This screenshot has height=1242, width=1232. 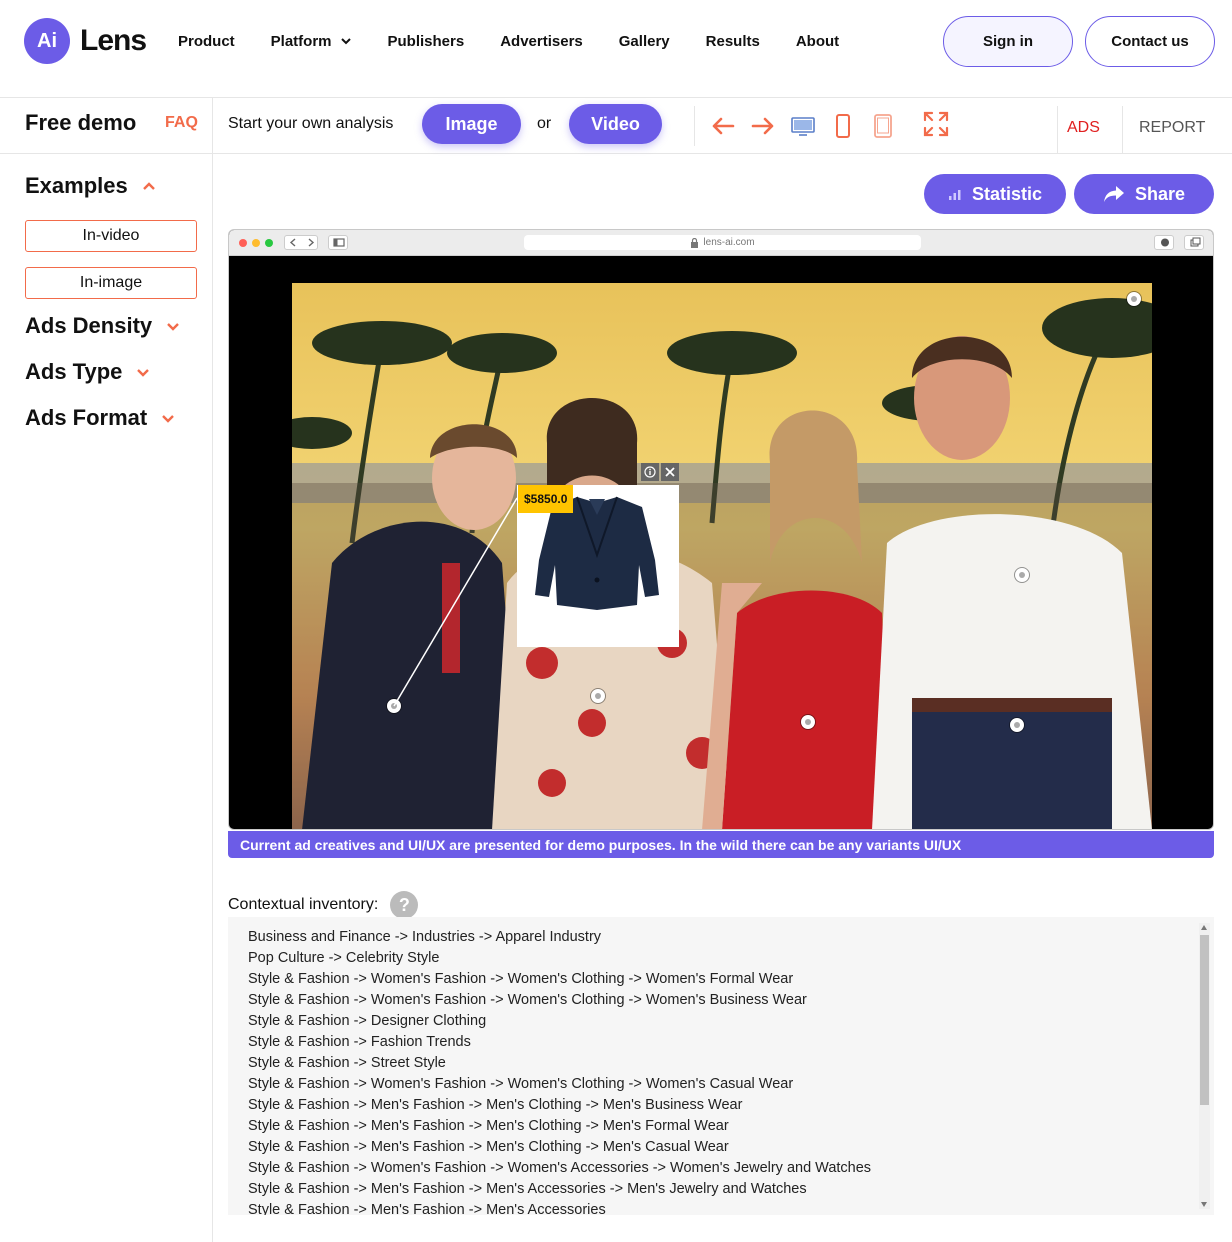 I want to click on tabs-icon, so click(x=1194, y=242).